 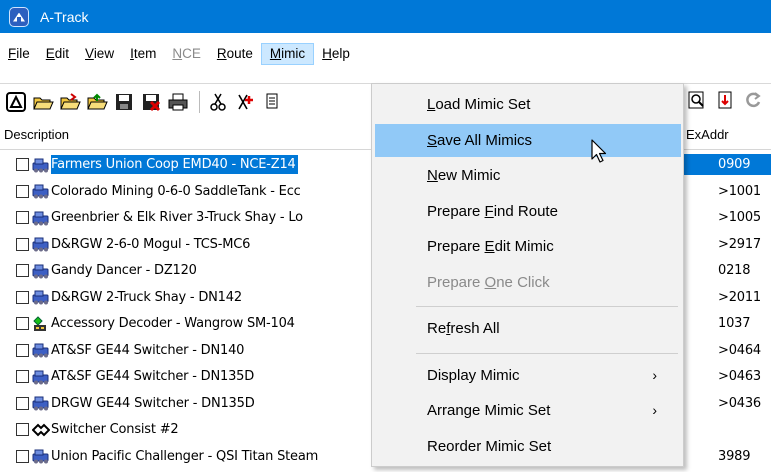 I want to click on menu-item-arrange-mimic-set: Arrange Mimic Set ›, so click(x=528, y=410).